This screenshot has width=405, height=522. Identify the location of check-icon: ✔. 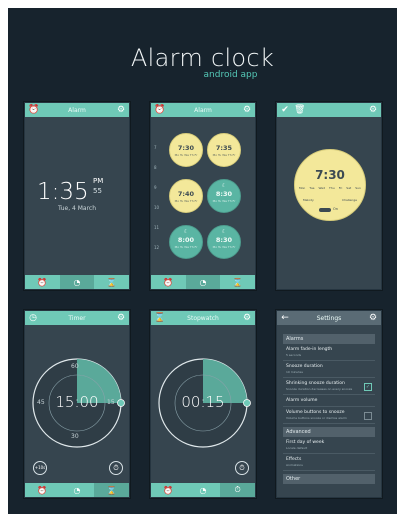
(285, 110).